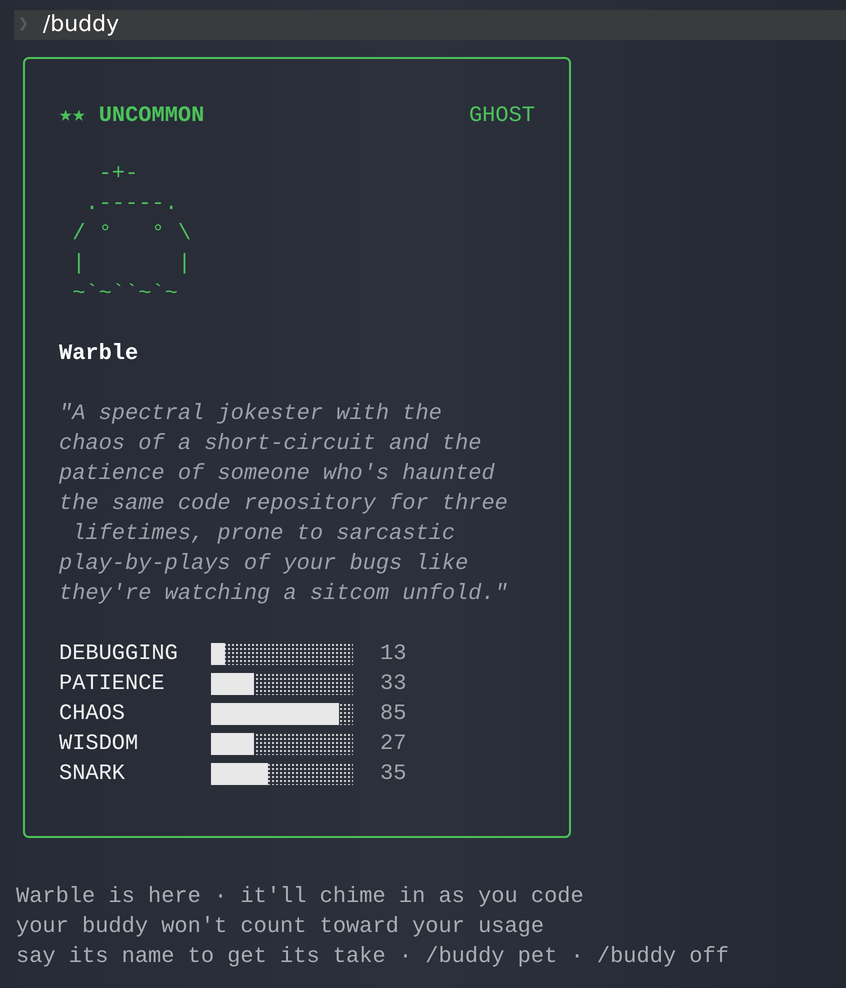 This screenshot has width=846, height=988. What do you see at coordinates (99, 744) in the screenshot?
I see `stat-label: WISDOM` at bounding box center [99, 744].